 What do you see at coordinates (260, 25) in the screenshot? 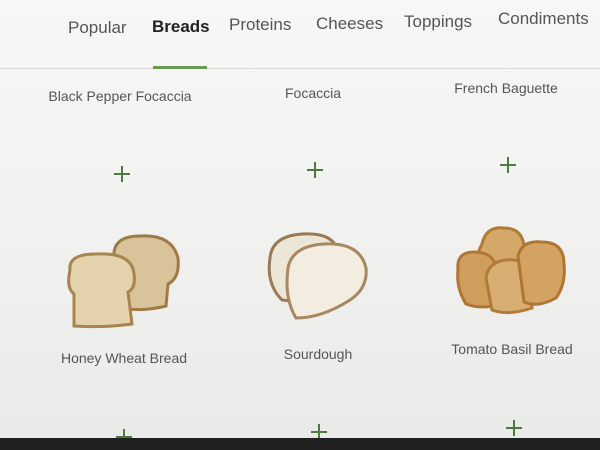
I see `tab-proteins: Proteins` at bounding box center [260, 25].